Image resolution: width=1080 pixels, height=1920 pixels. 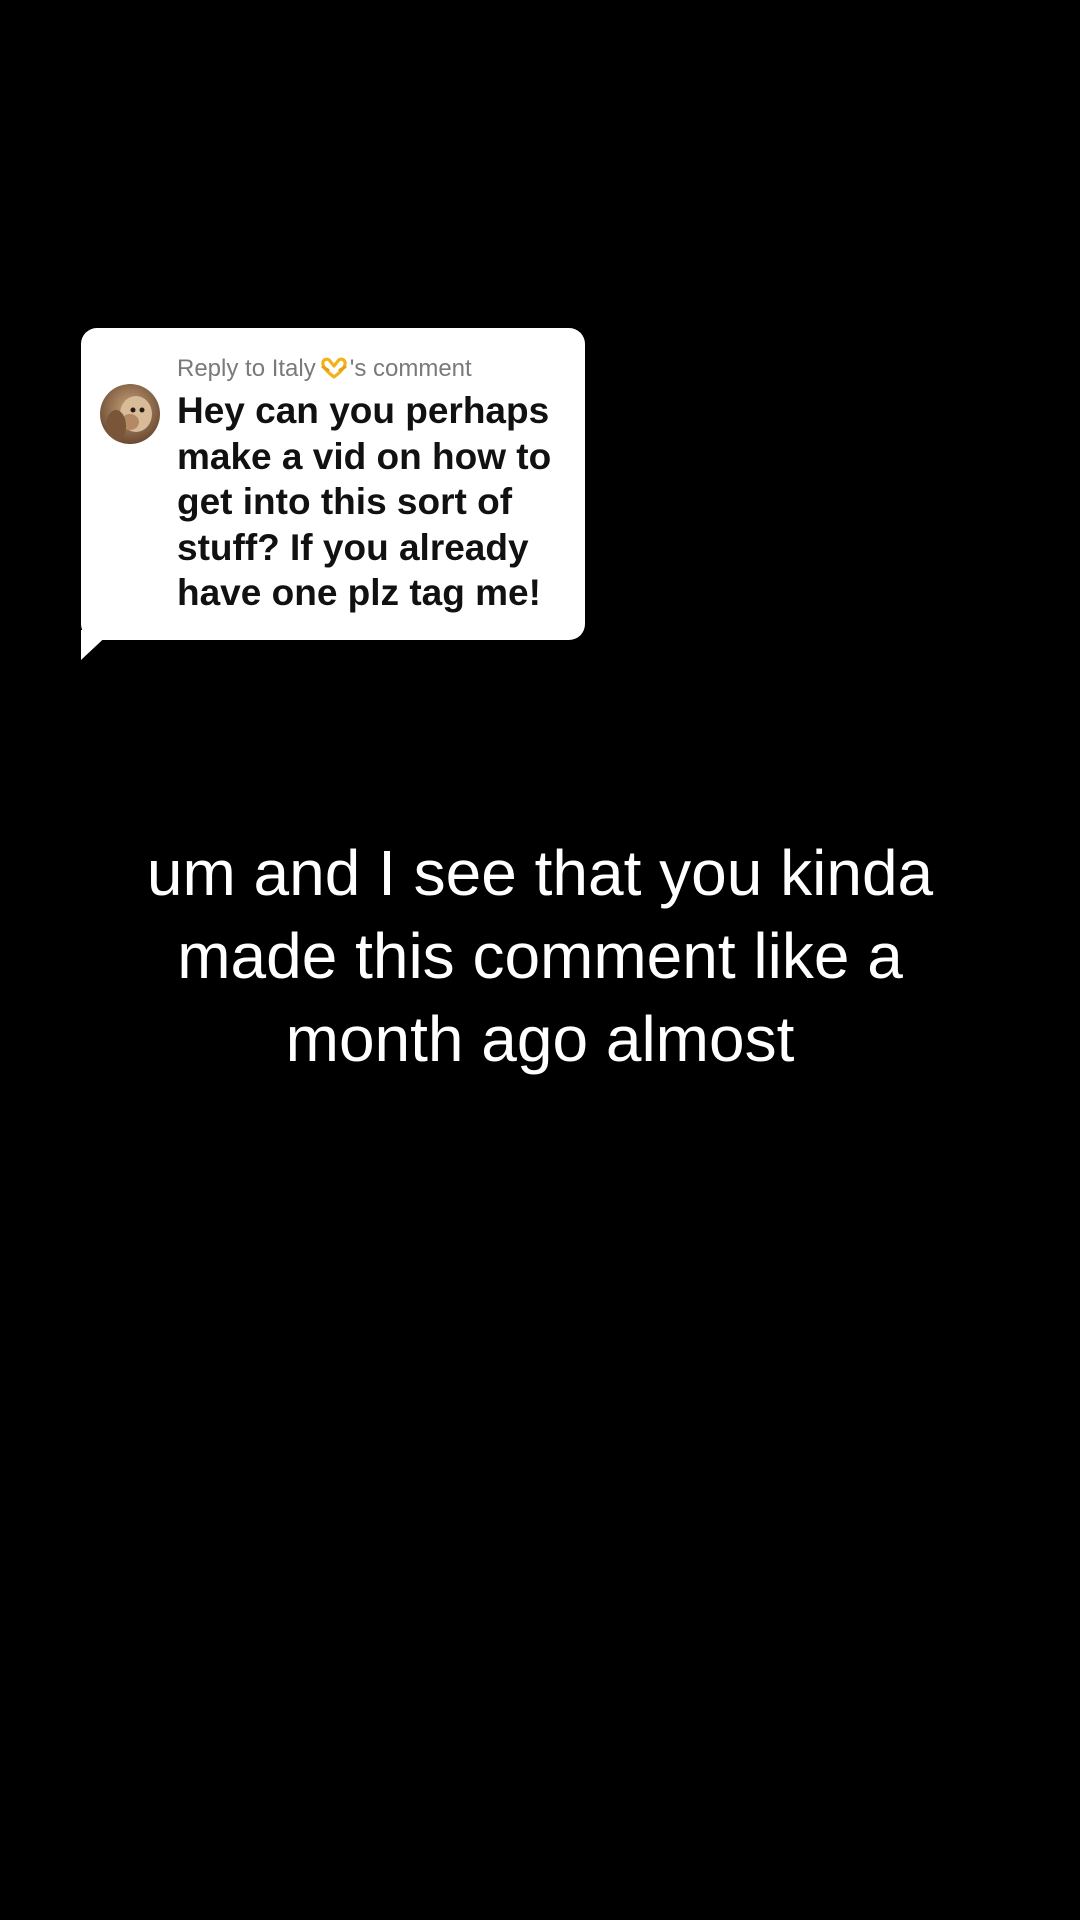 I want to click on reply-line: get into this sort of, so click(x=345, y=501).